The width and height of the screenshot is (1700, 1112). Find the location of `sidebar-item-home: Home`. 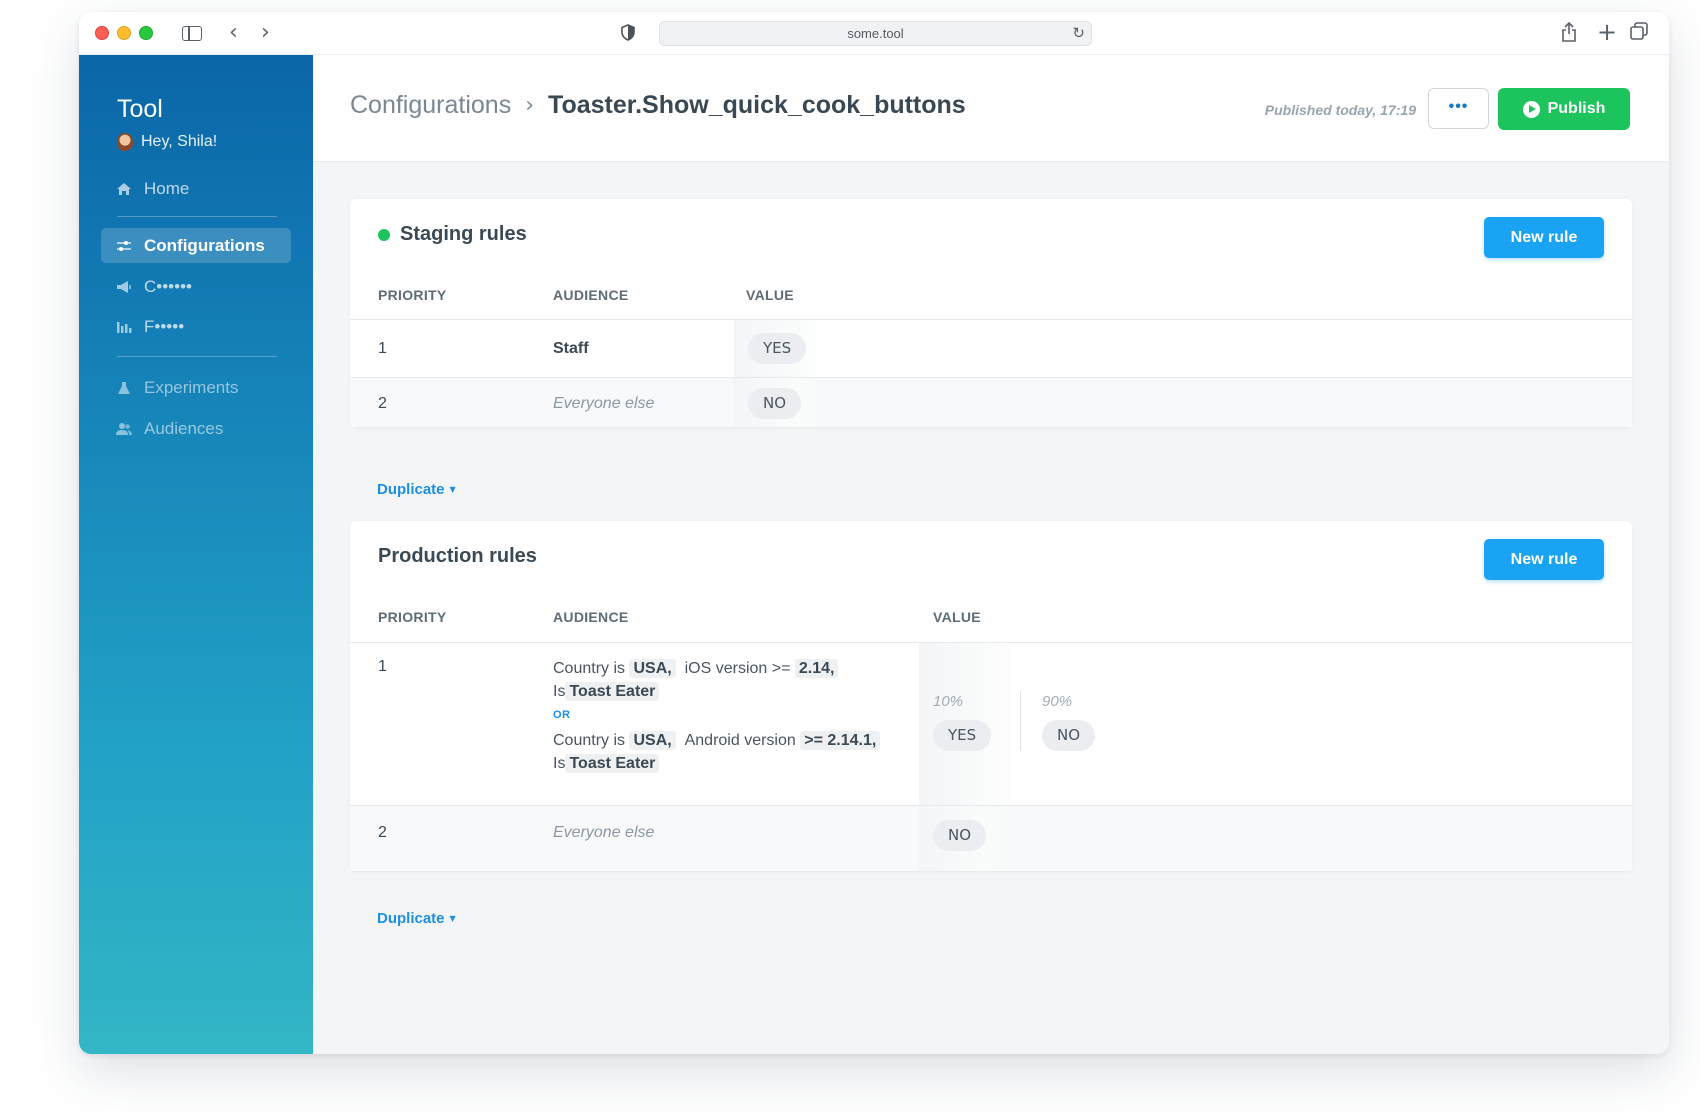

sidebar-item-home: Home is located at coordinates (196, 188).